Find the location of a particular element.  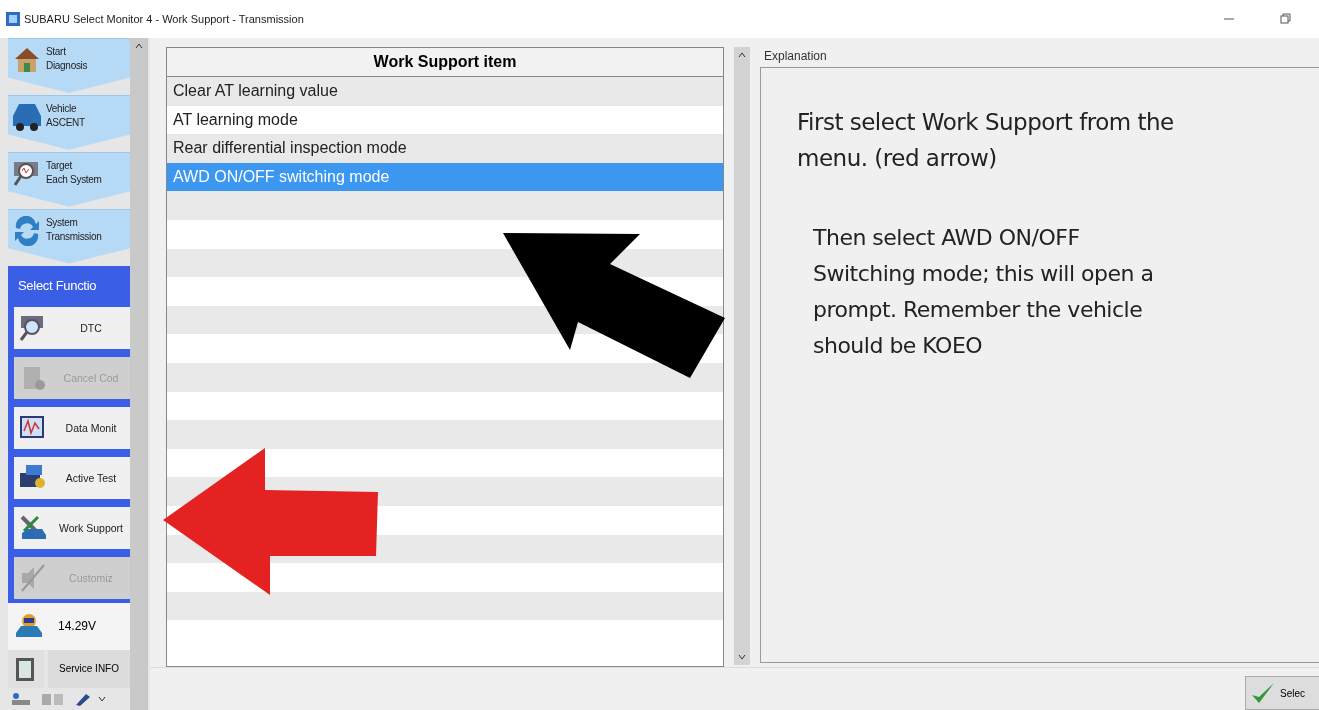

voltage-reading: 14.29V is located at coordinates (77, 626).